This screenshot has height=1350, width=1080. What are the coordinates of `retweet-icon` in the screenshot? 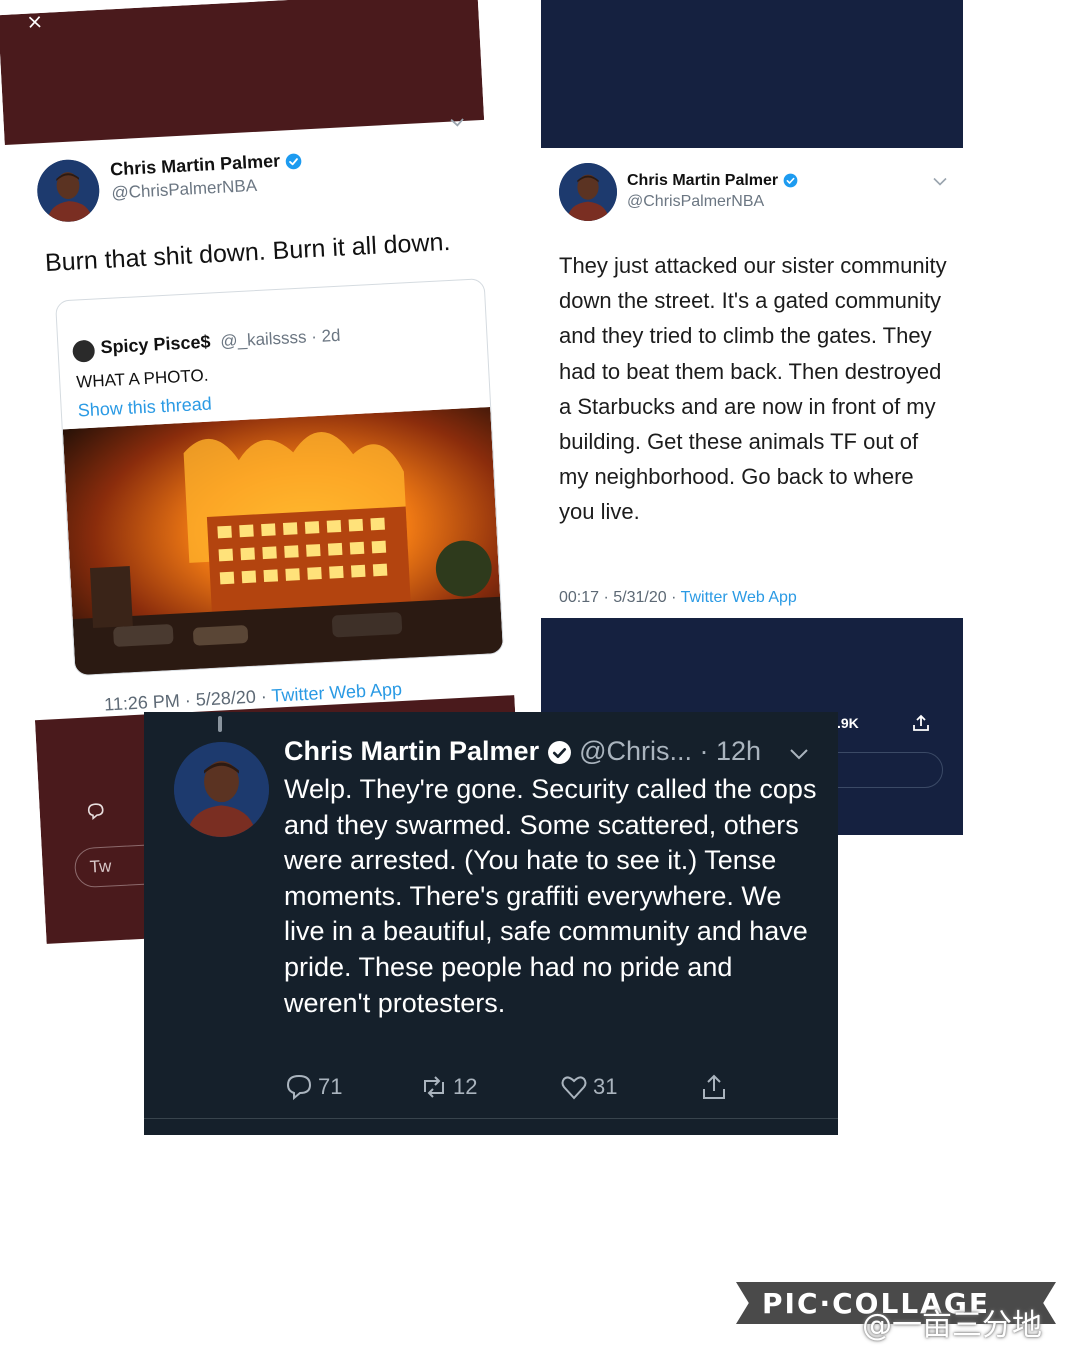 It's located at (434, 1087).